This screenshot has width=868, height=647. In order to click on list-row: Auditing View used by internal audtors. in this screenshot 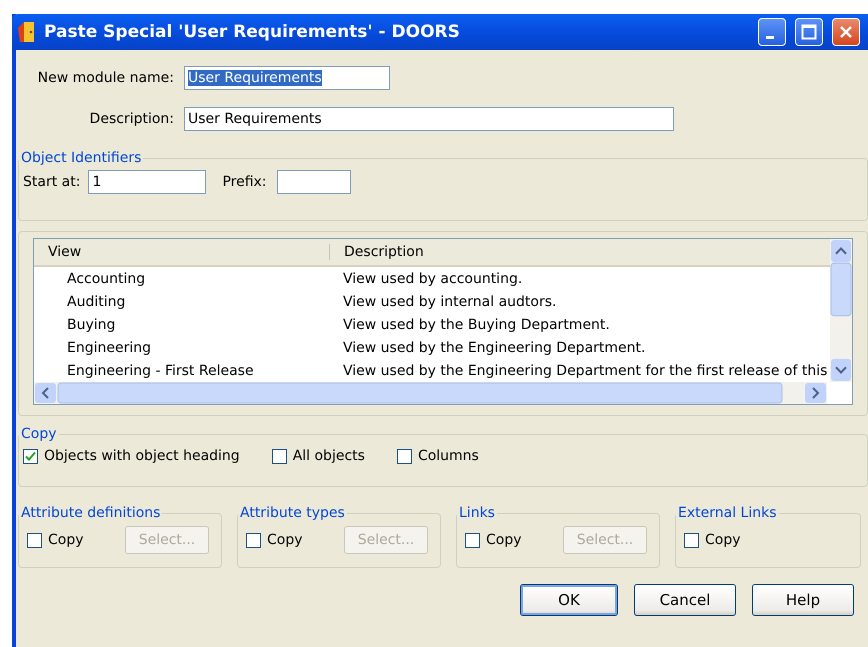, I will do `click(432, 301)`.